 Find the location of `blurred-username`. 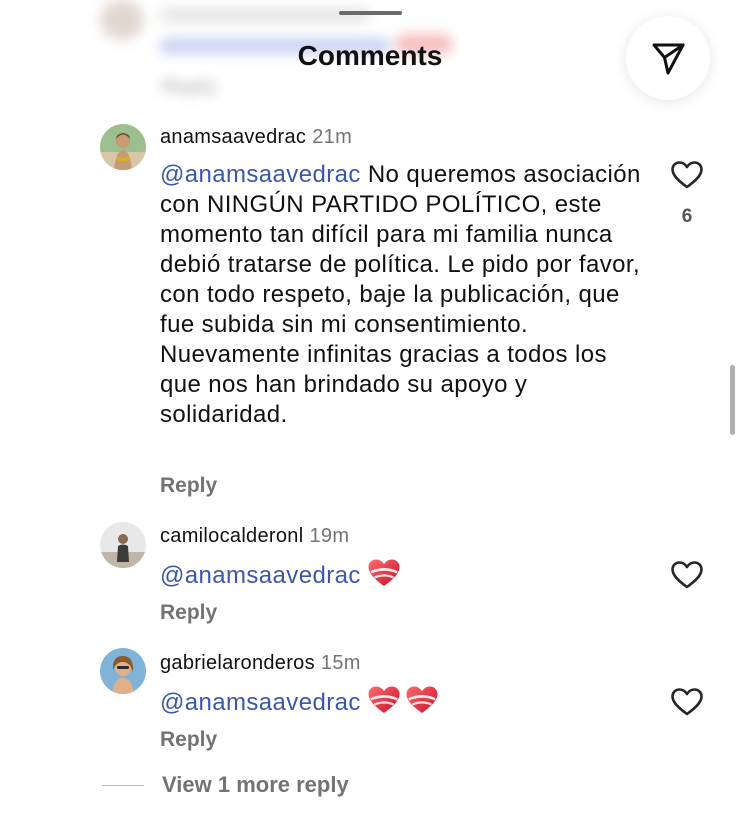

blurred-username is located at coordinates (265, 15).